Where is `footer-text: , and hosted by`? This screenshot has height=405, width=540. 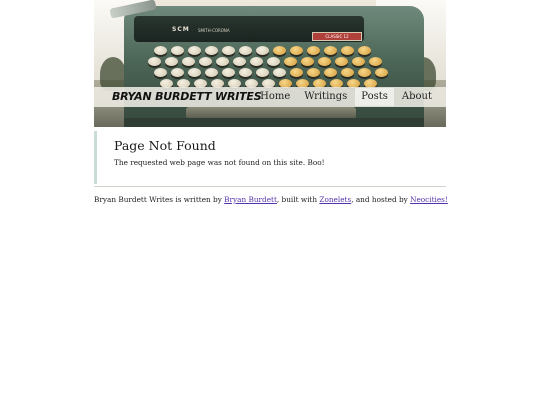 footer-text: , and hosted by is located at coordinates (381, 199).